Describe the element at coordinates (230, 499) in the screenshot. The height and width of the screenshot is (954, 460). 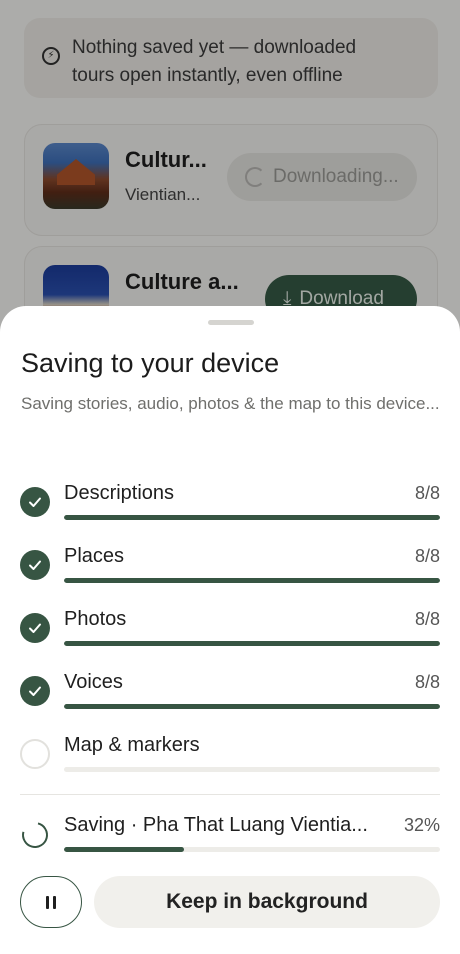
I see `progress-step: Descriptions 8/8` at that location.